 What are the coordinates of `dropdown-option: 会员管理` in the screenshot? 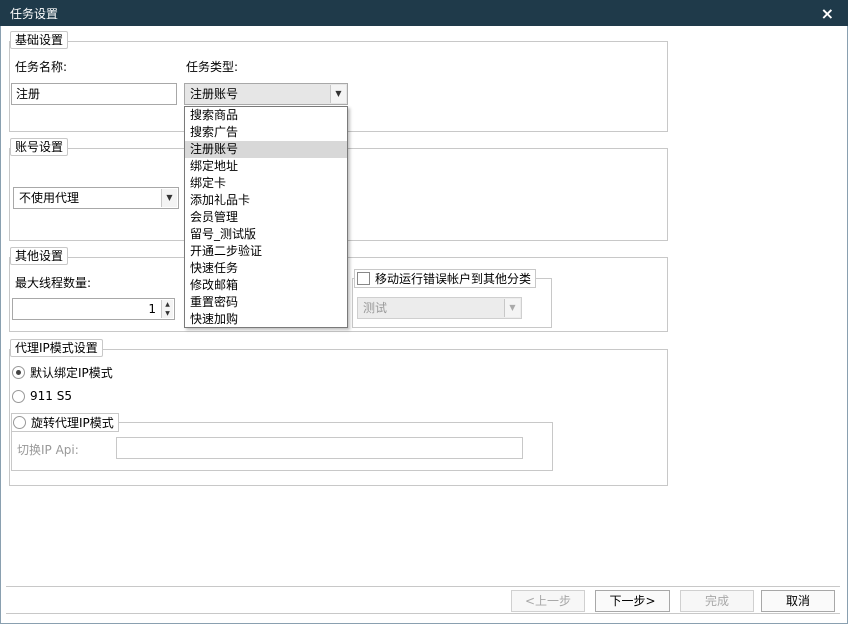 It's located at (266, 217).